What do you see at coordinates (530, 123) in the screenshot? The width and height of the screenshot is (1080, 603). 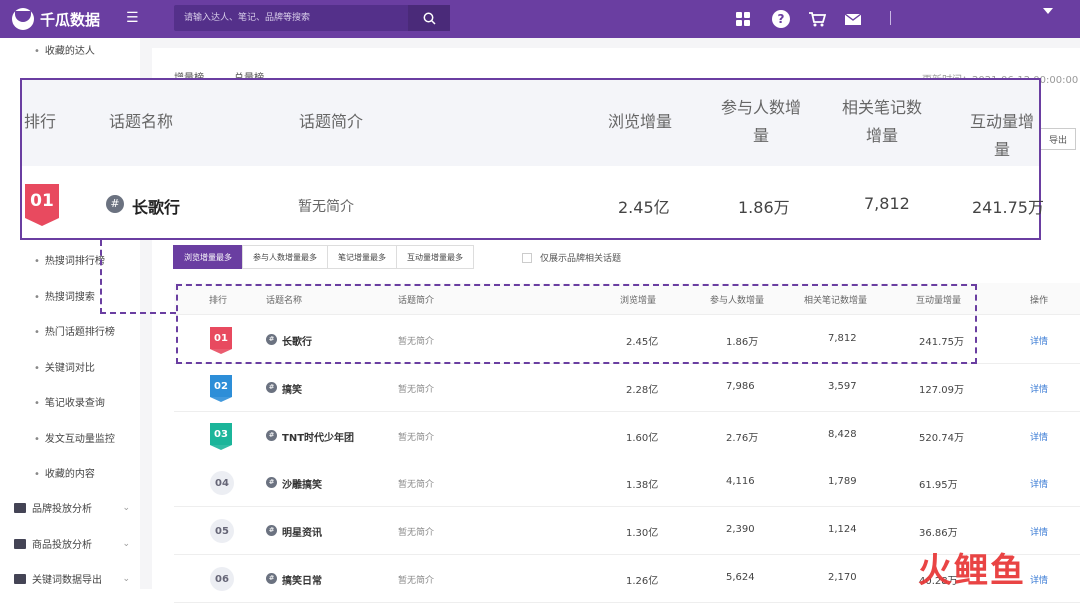 I see `zoom-header: 排行 话题名称 话题简介 浏览增量 参与人数增量 相关笔记数增量 互动量增量` at bounding box center [530, 123].